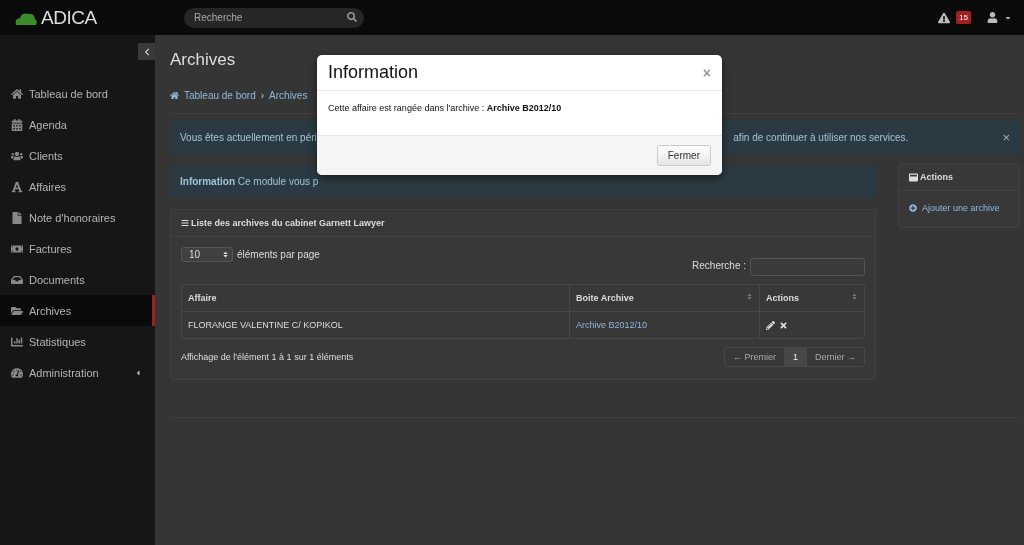 The width and height of the screenshot is (1024, 545). I want to click on sidebar-item: Archives, so click(77, 310).